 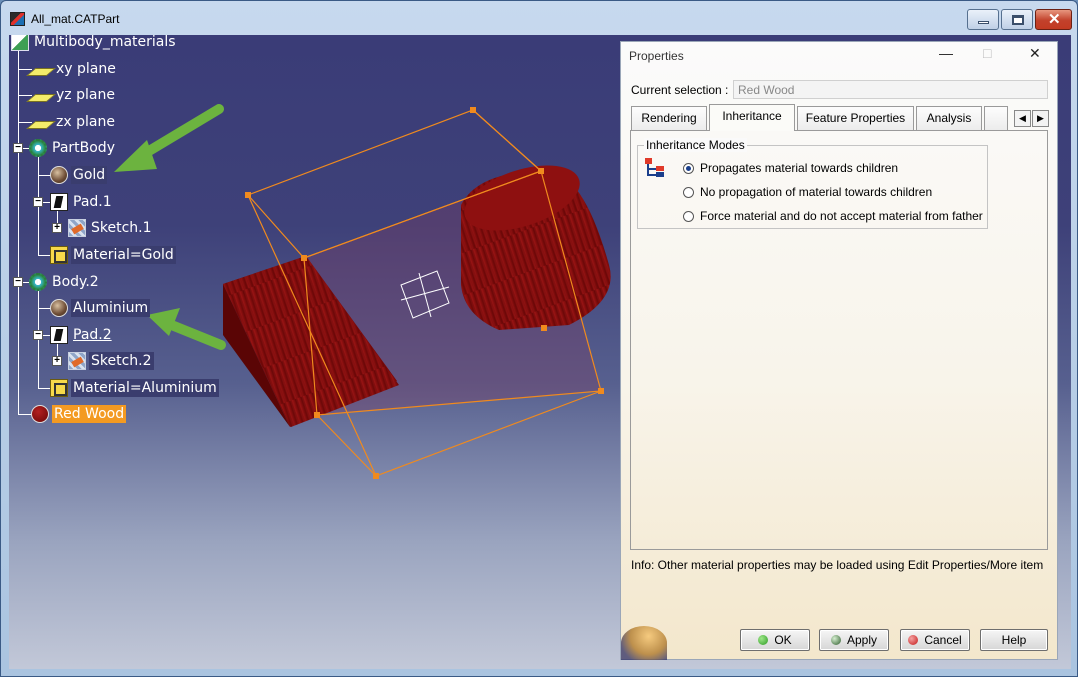 What do you see at coordinates (85, 95) in the screenshot?
I see `tree-node-label: yz plane` at bounding box center [85, 95].